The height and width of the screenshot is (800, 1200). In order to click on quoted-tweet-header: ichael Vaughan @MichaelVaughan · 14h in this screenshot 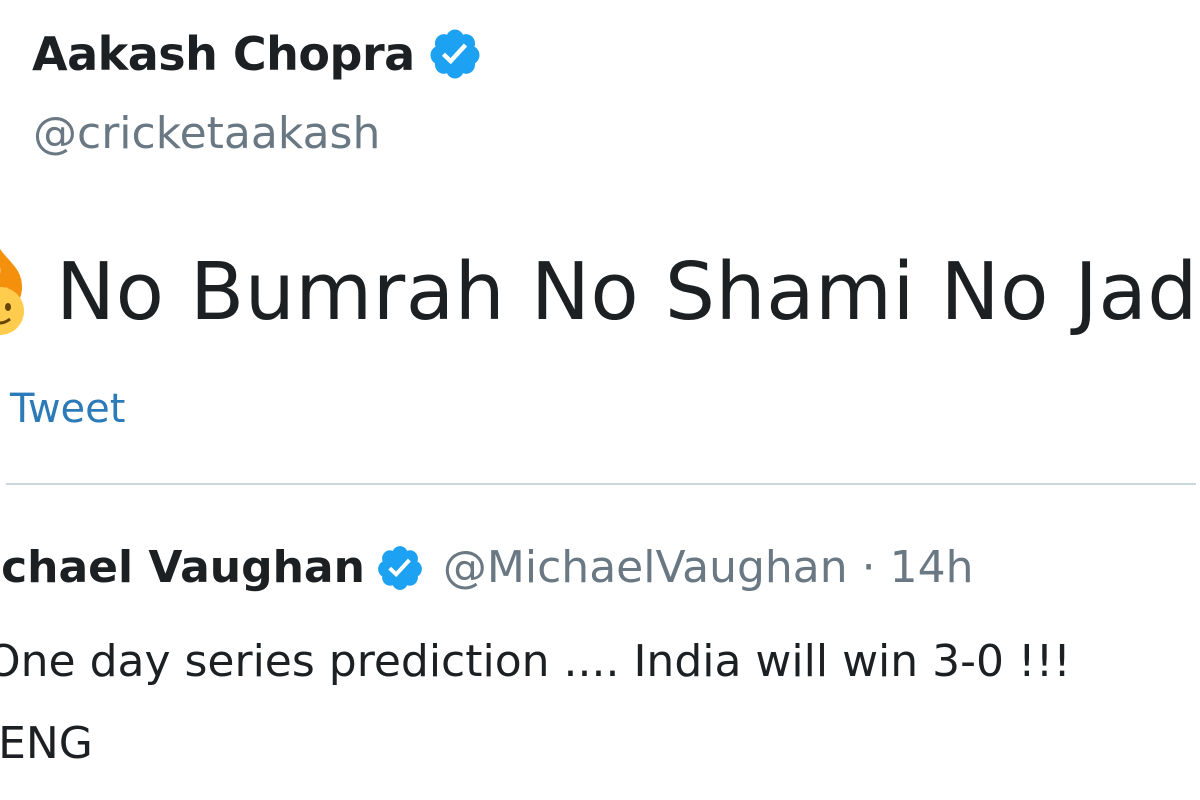, I will do `click(487, 567)`.